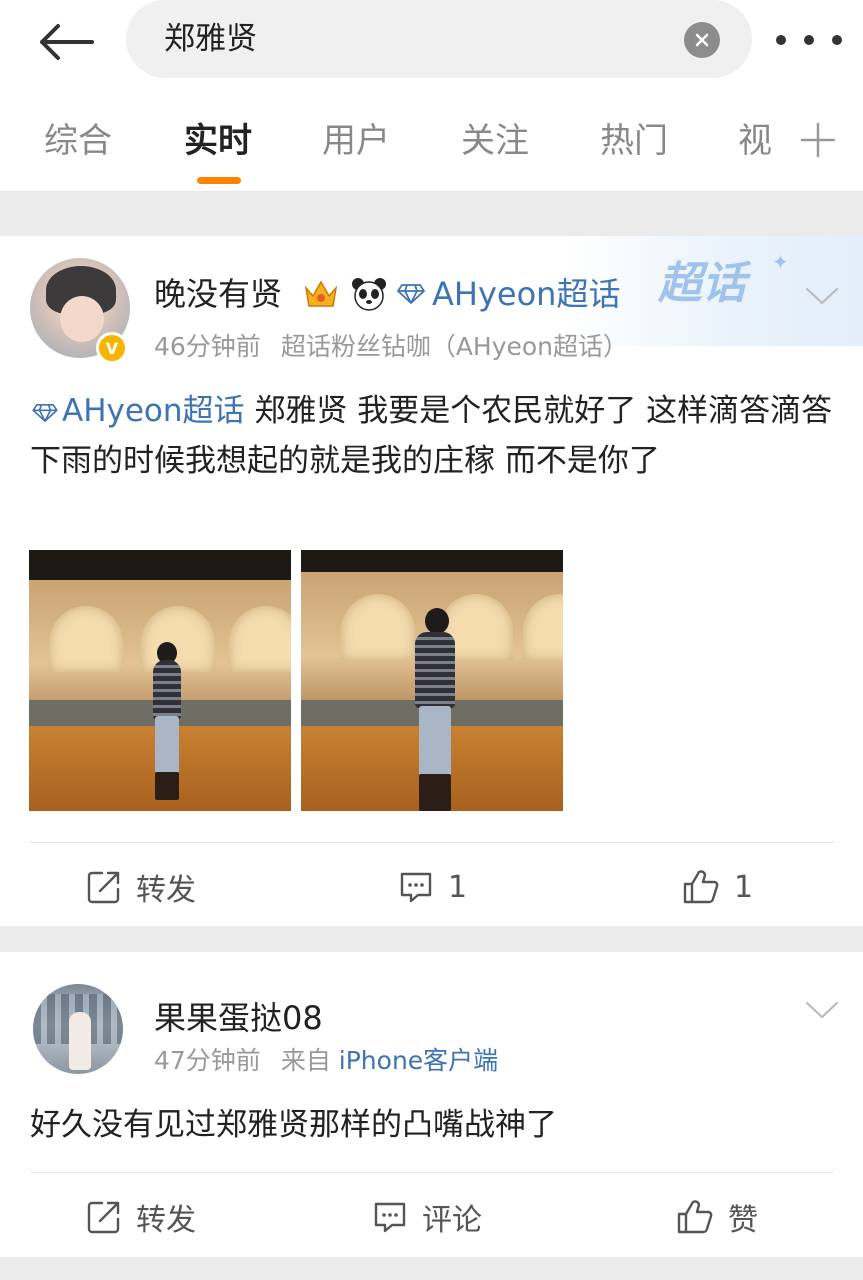 This screenshot has height=1280, width=863. Describe the element at coordinates (418, 1060) in the screenshot. I see `post-source: iPhone客户端` at that location.